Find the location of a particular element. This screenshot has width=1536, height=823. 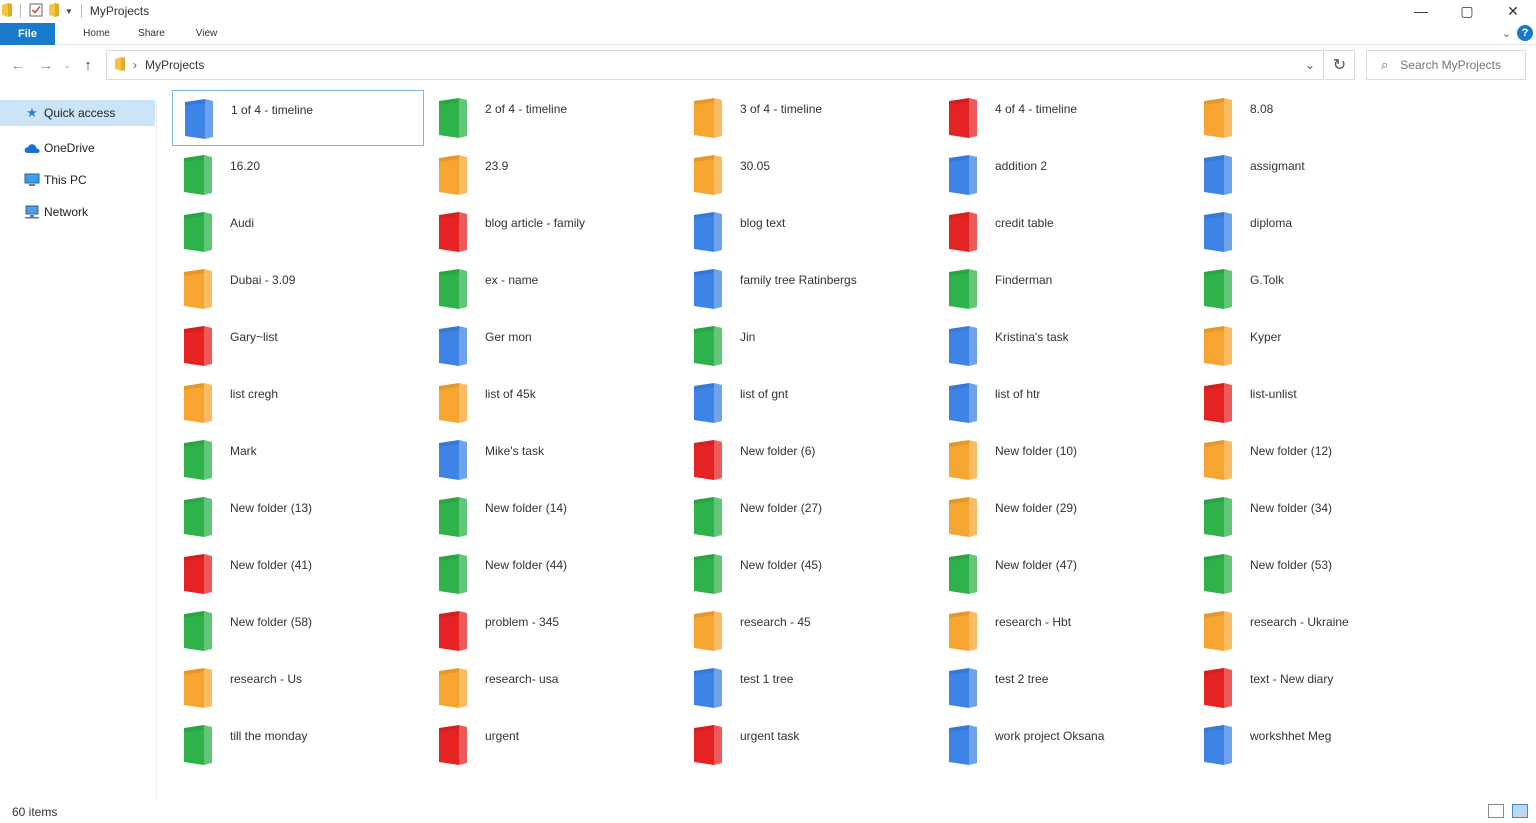

folder-item: New folder (13) is located at coordinates (298, 517).